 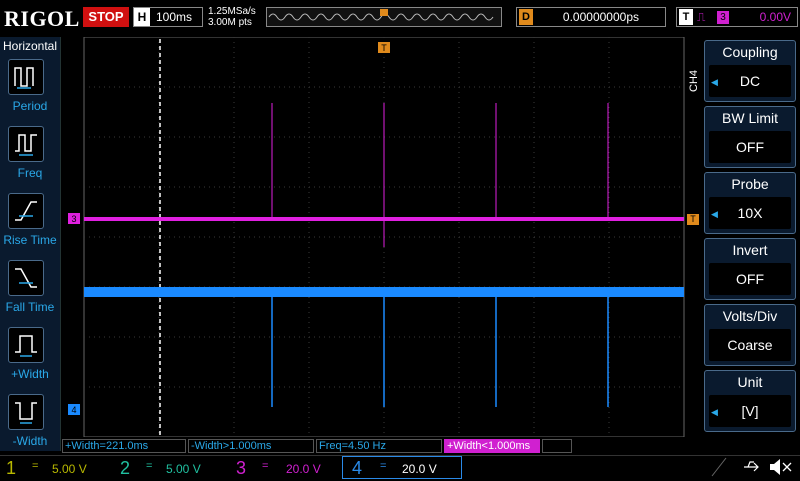 What do you see at coordinates (750, 316) in the screenshot?
I see `volts-div-title: Volts/Div` at bounding box center [750, 316].